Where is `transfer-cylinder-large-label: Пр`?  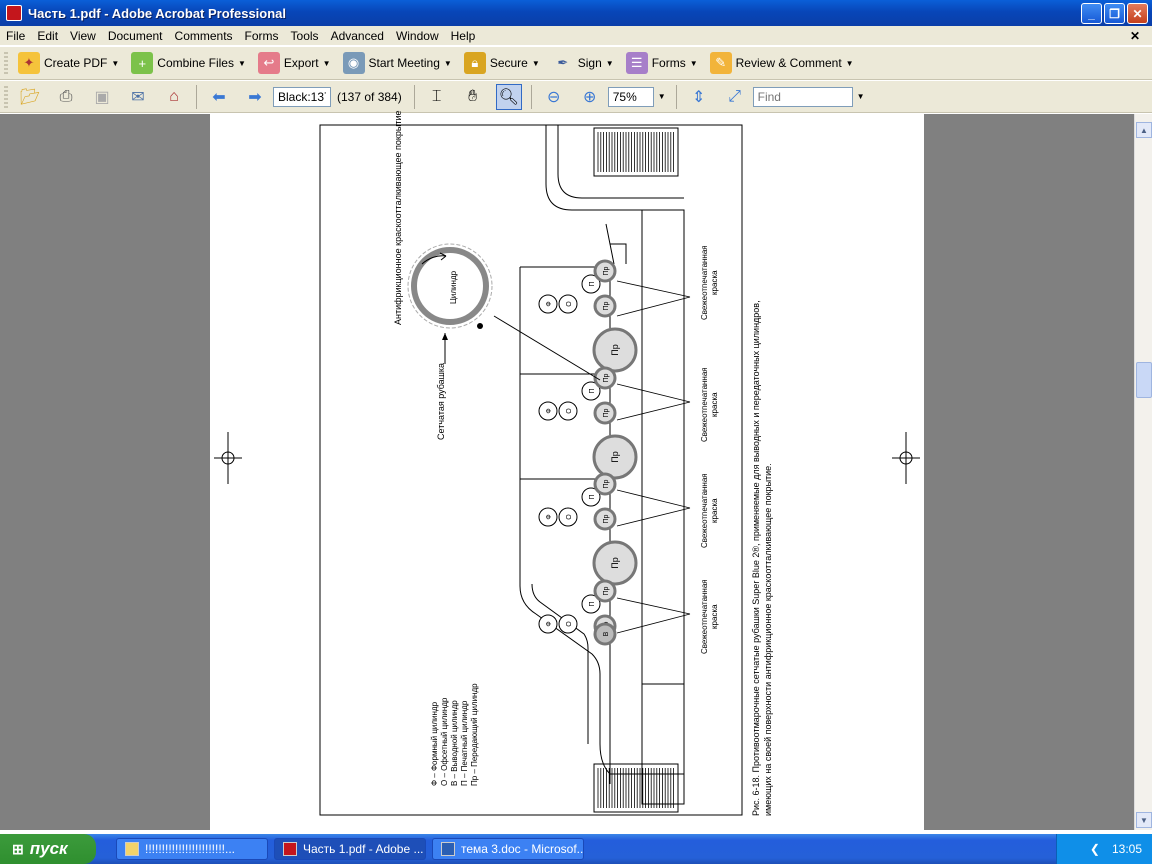 transfer-cylinder-large-label: Пр is located at coordinates (615, 562).